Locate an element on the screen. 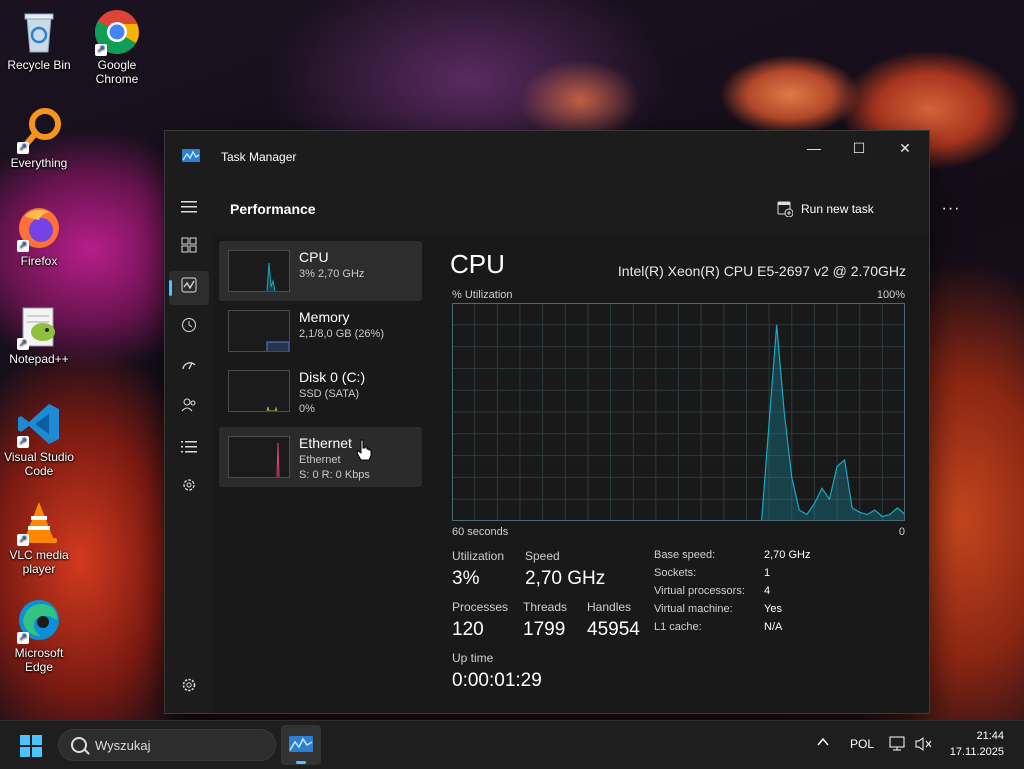  desktop-icon-visual-studio-code: ↗ Visual Studio Code is located at coordinates (39, 439).